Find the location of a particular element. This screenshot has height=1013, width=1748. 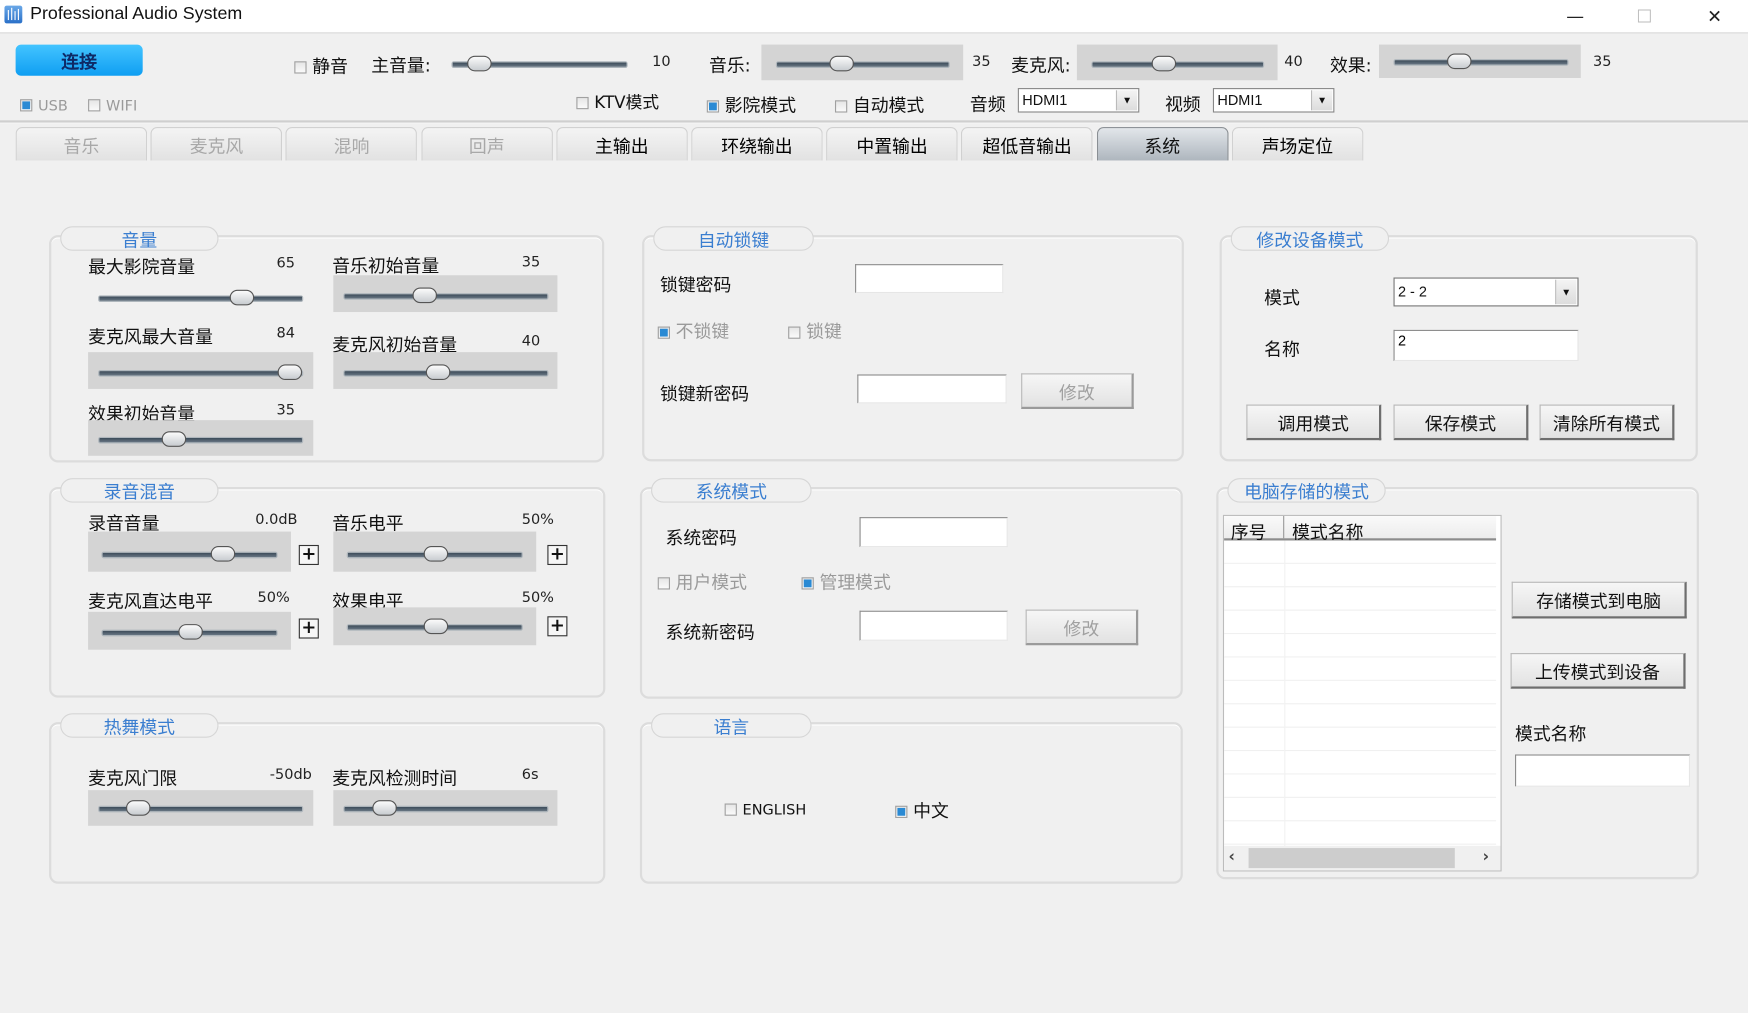

record-volume-expand-button: + is located at coordinates (308, 555).